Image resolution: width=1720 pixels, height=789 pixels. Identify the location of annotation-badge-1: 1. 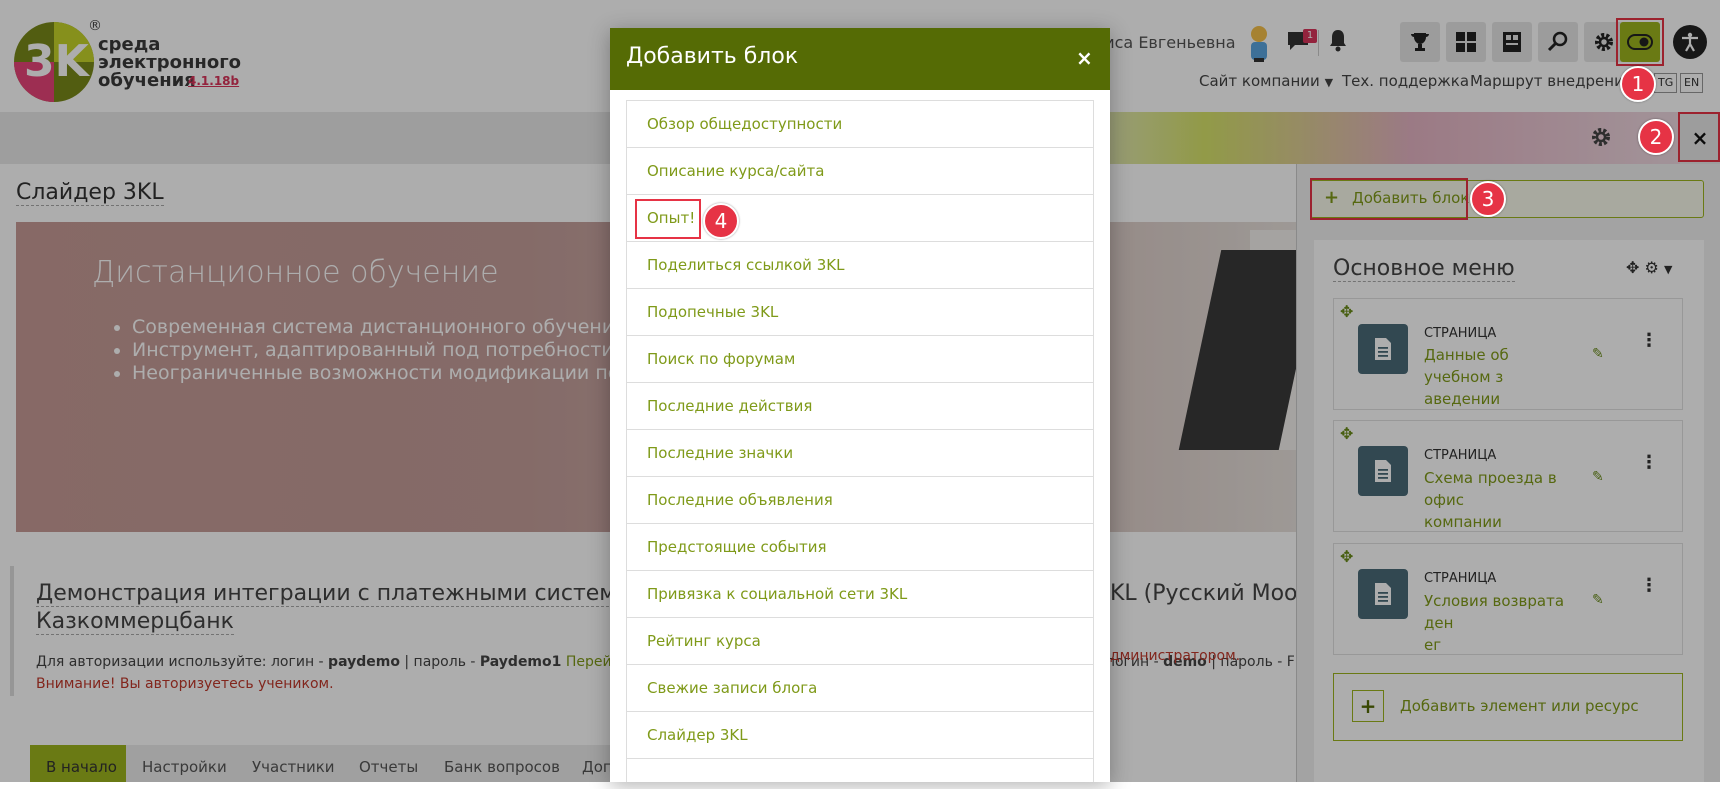
(1638, 84).